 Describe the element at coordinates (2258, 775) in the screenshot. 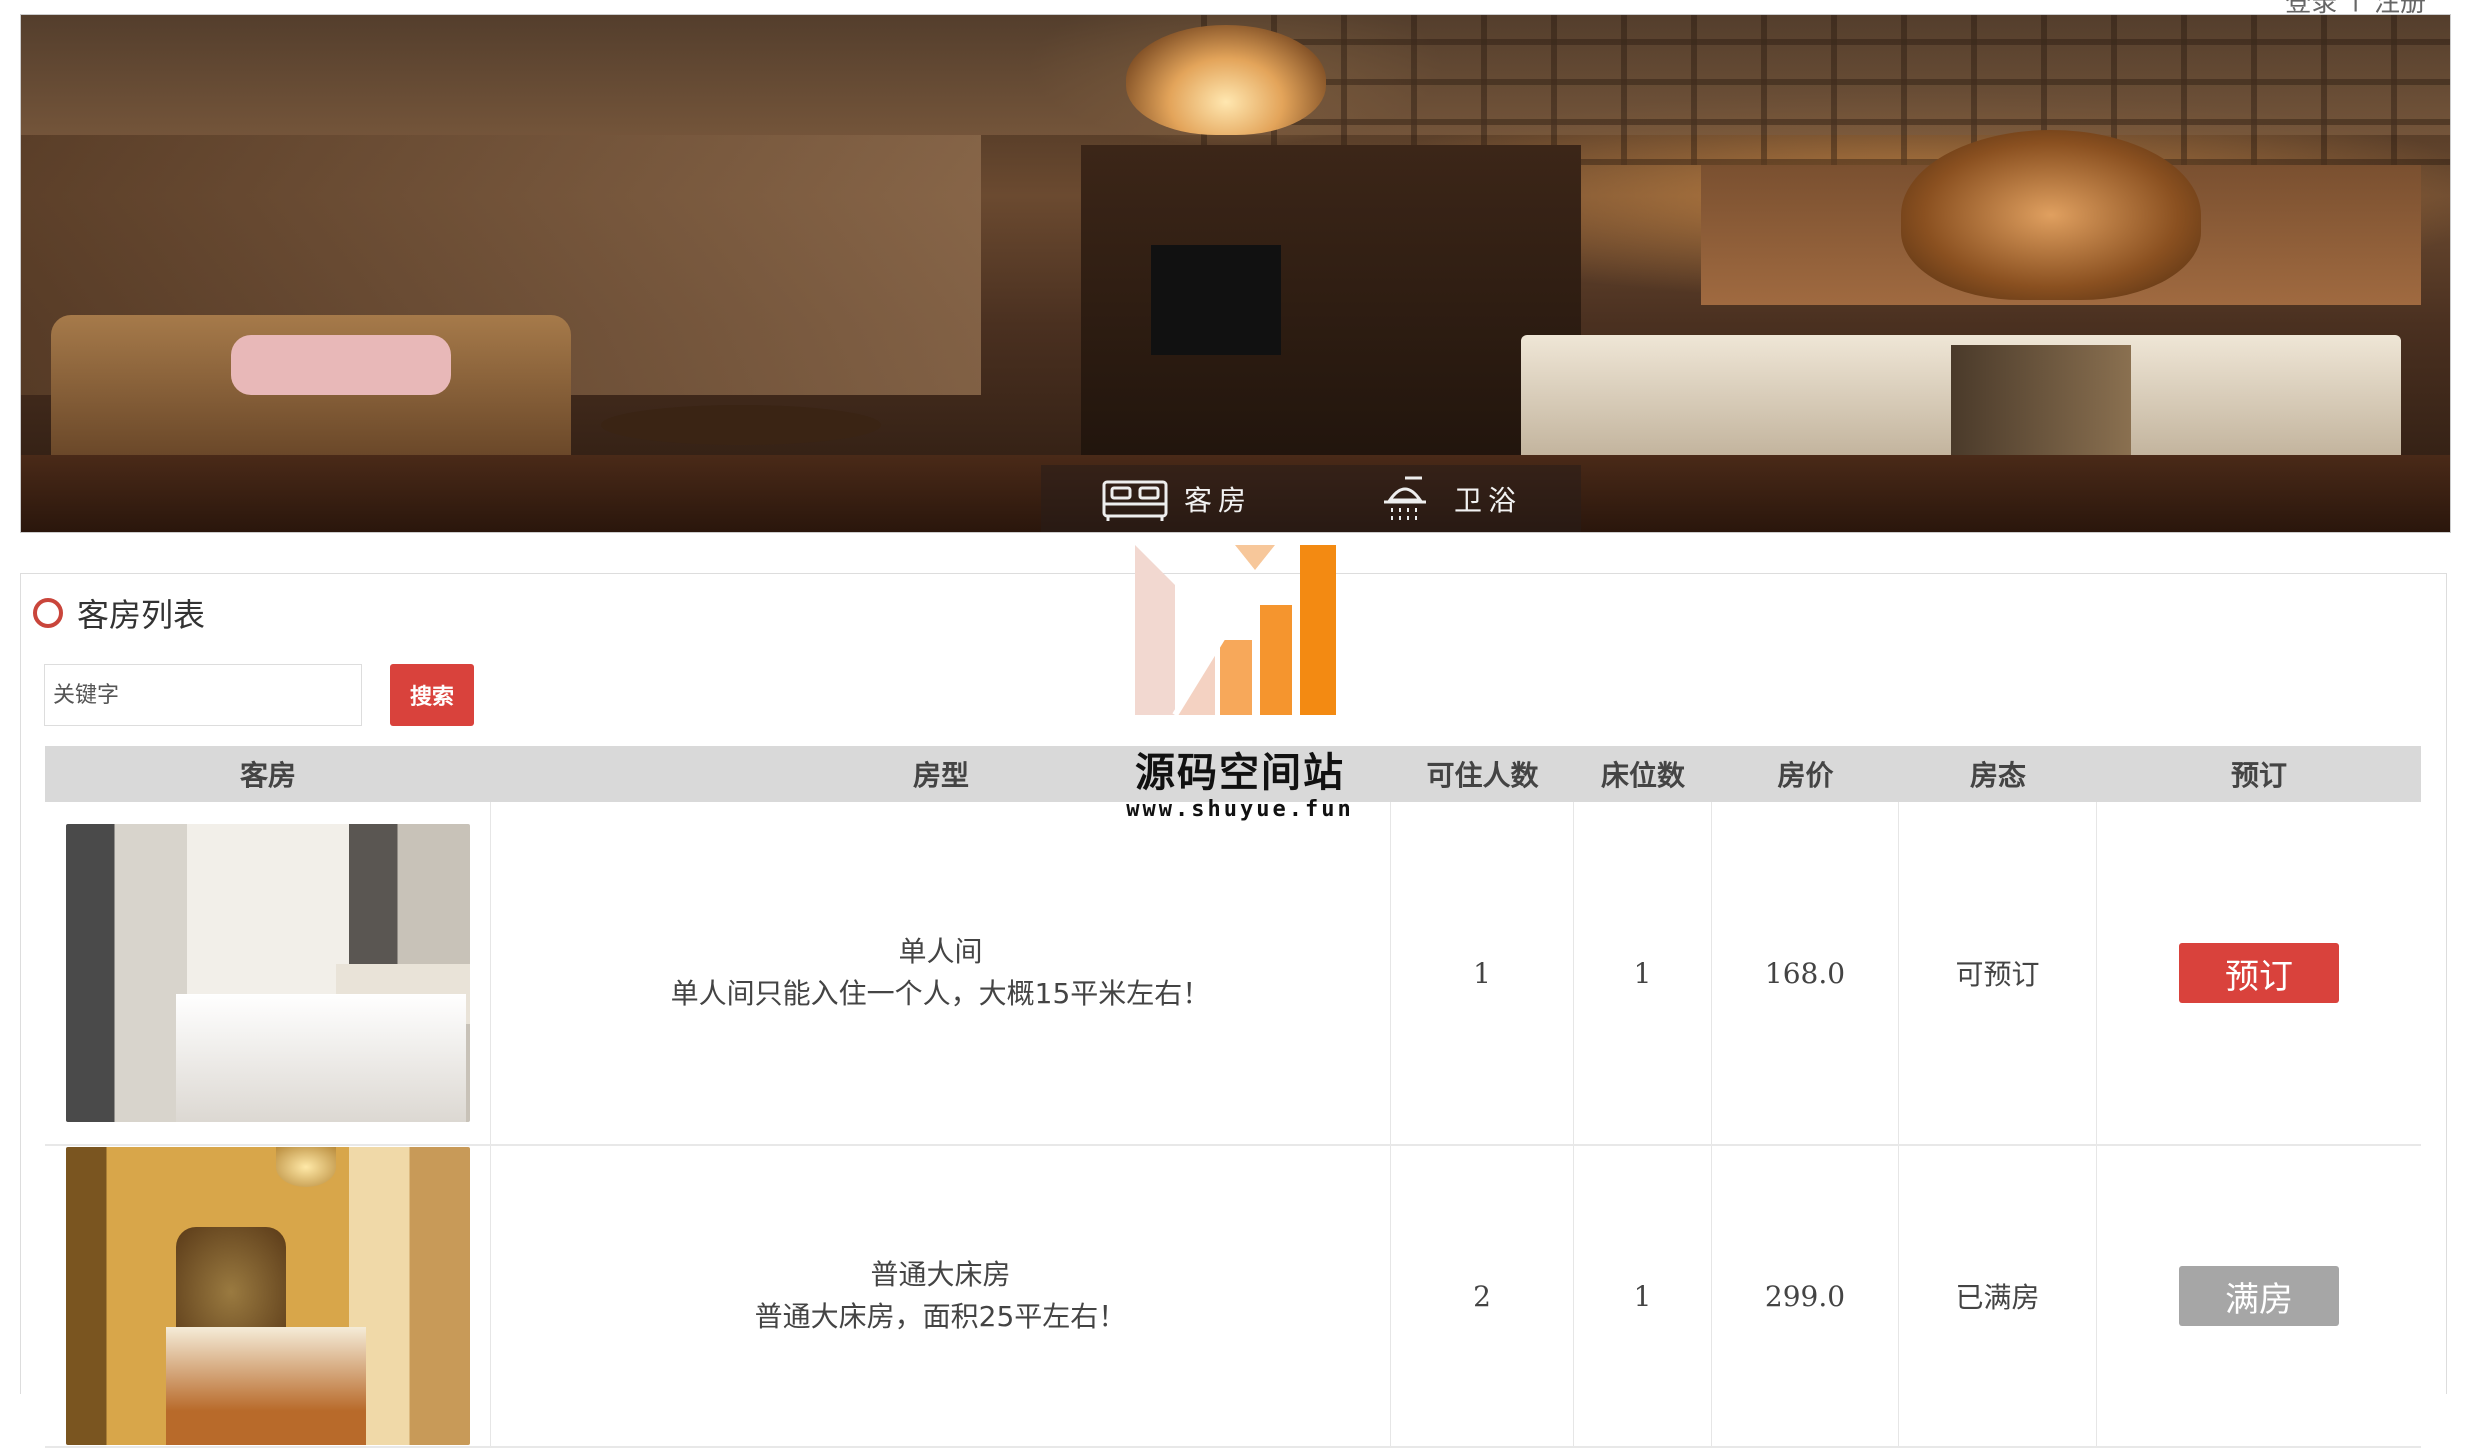

I see `col-header-action: 预订` at that location.